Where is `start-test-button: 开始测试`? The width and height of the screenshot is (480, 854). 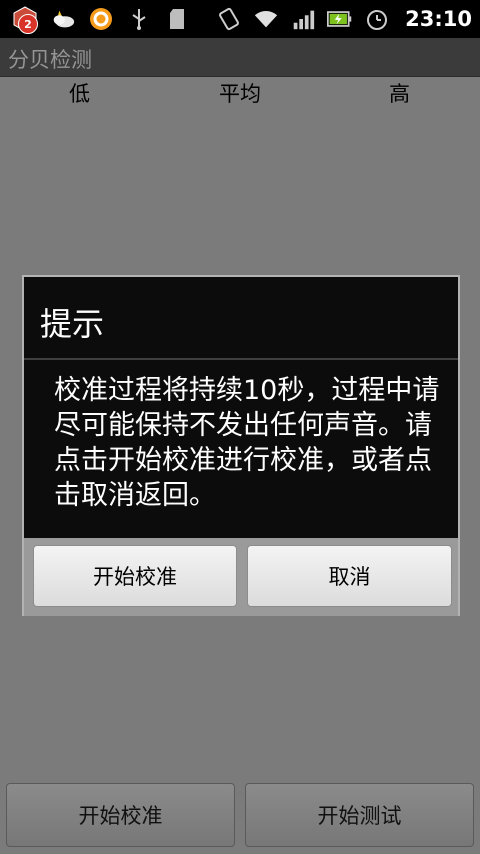 start-test-button: 开始测试 is located at coordinates (359, 815).